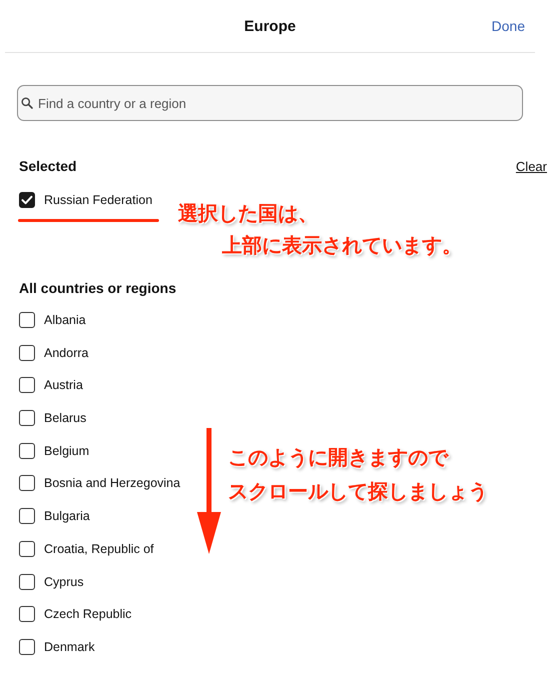 The height and width of the screenshot is (682, 550). I want to click on section-heading: Selected, so click(48, 166).